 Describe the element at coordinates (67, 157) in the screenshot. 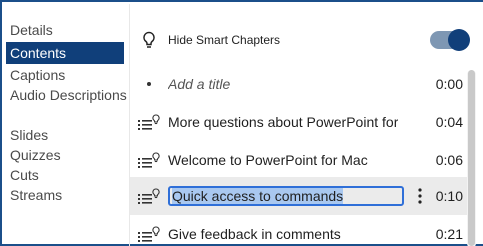

I see `sidebar-item-quizzes: Quizzes` at that location.